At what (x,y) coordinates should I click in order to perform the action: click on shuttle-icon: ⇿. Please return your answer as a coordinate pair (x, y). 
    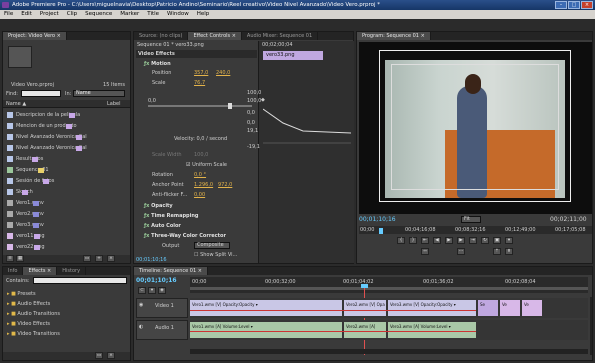
    Looking at the image, I should click on (425, 251).